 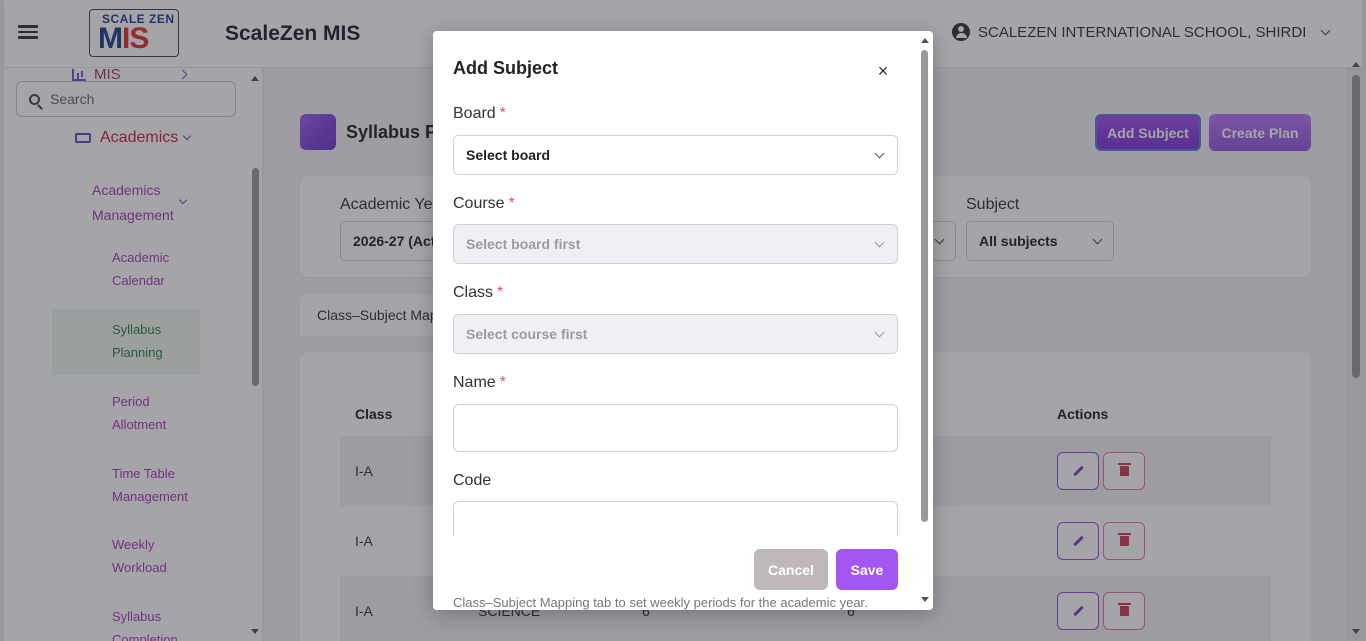 I want to click on class-select-value: Select course first, so click(x=527, y=334).